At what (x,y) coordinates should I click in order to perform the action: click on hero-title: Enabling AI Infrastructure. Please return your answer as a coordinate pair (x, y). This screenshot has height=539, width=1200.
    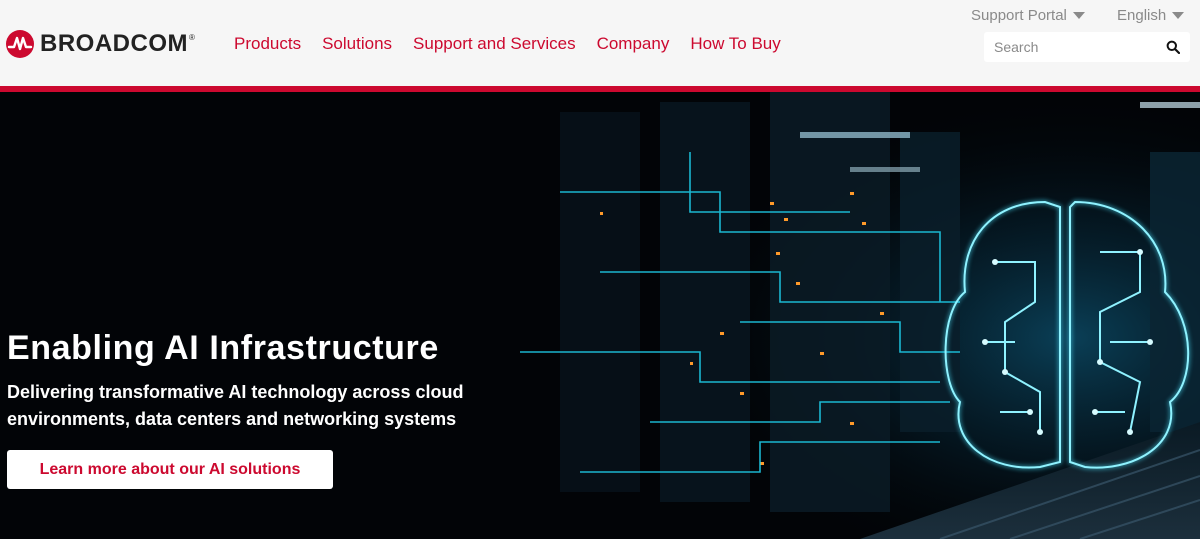
    Looking at the image, I should click on (223, 348).